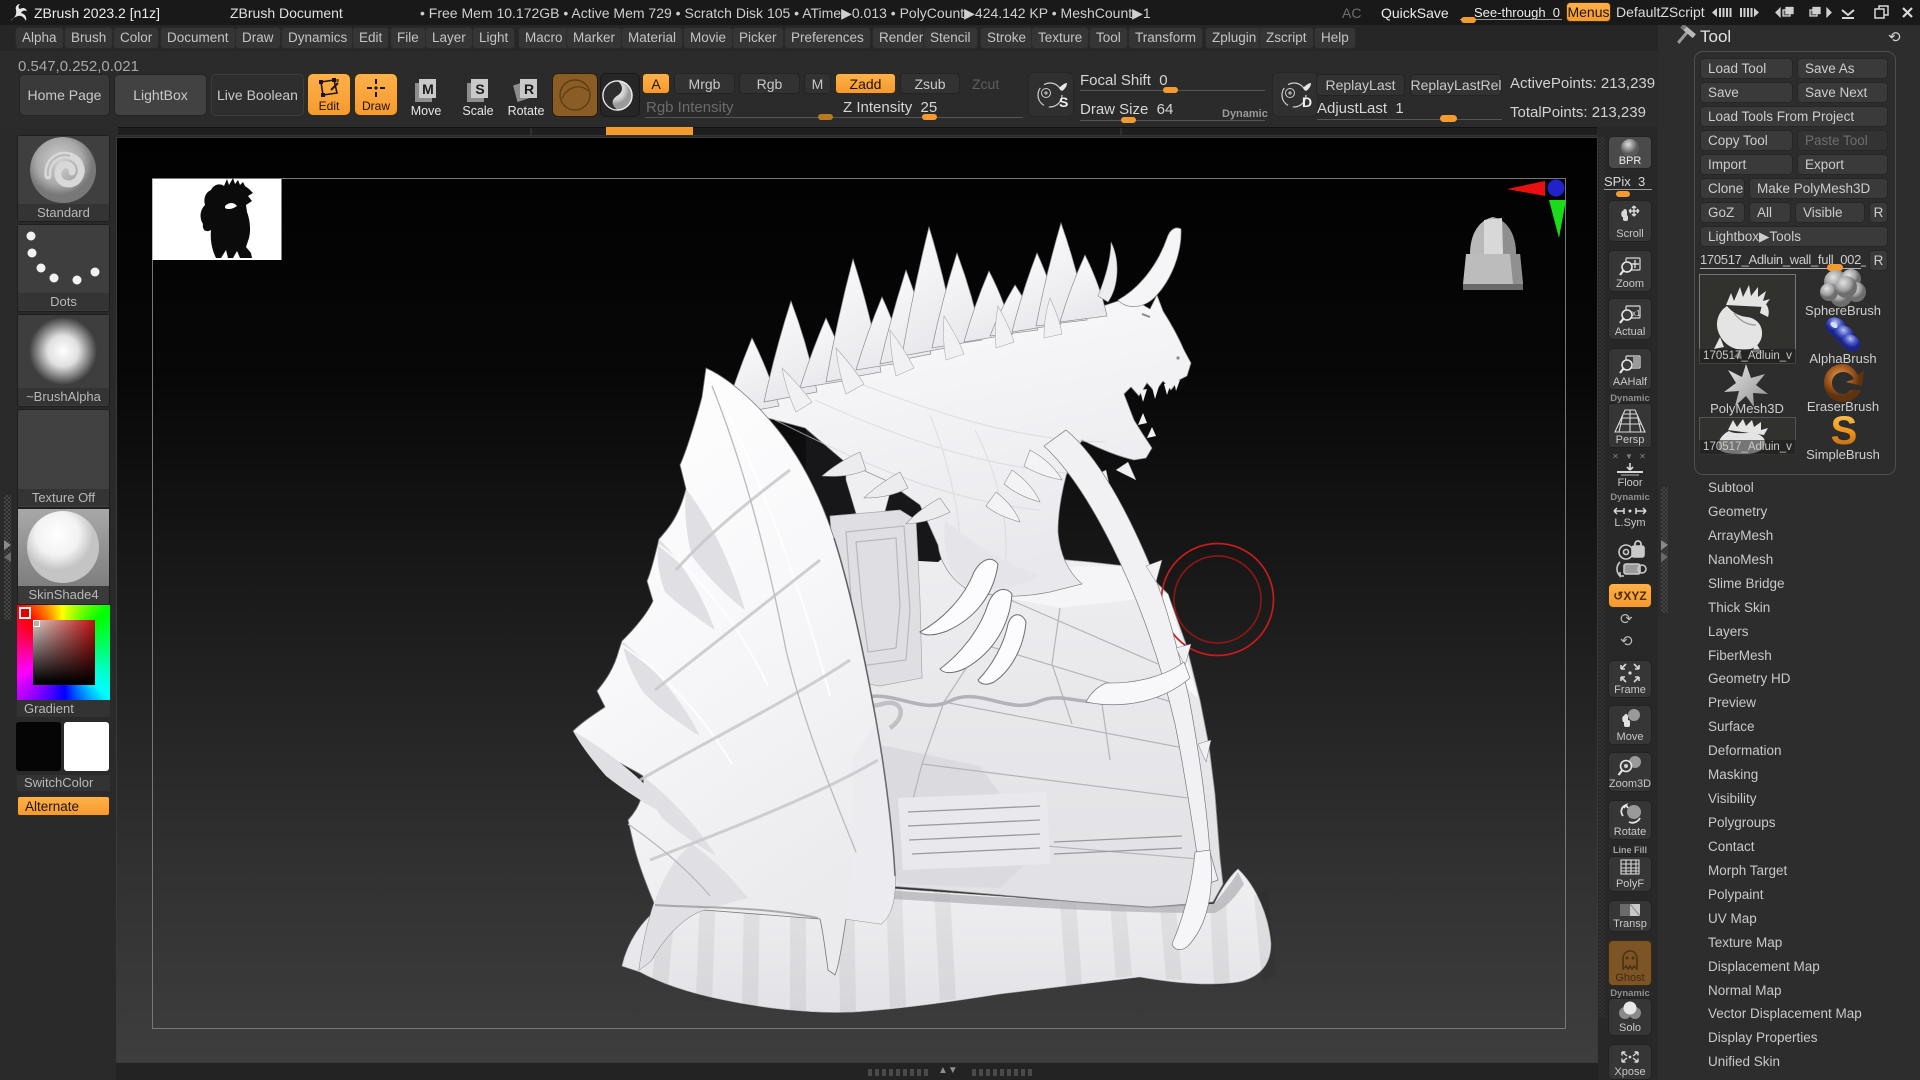  I want to click on svg-text: R, so click(529, 89).